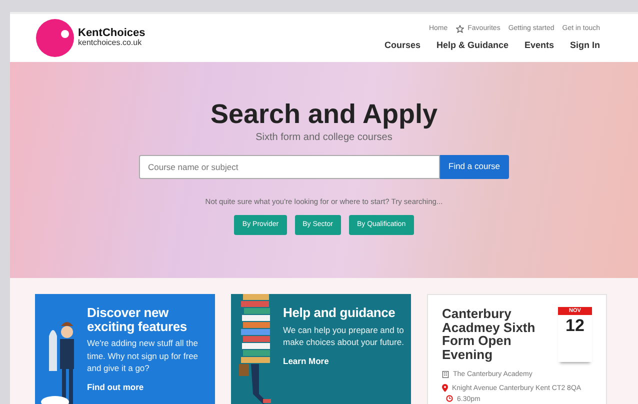  What do you see at coordinates (110, 43) in the screenshot?
I see `logo-domain: kentchoices.co.uk` at bounding box center [110, 43].